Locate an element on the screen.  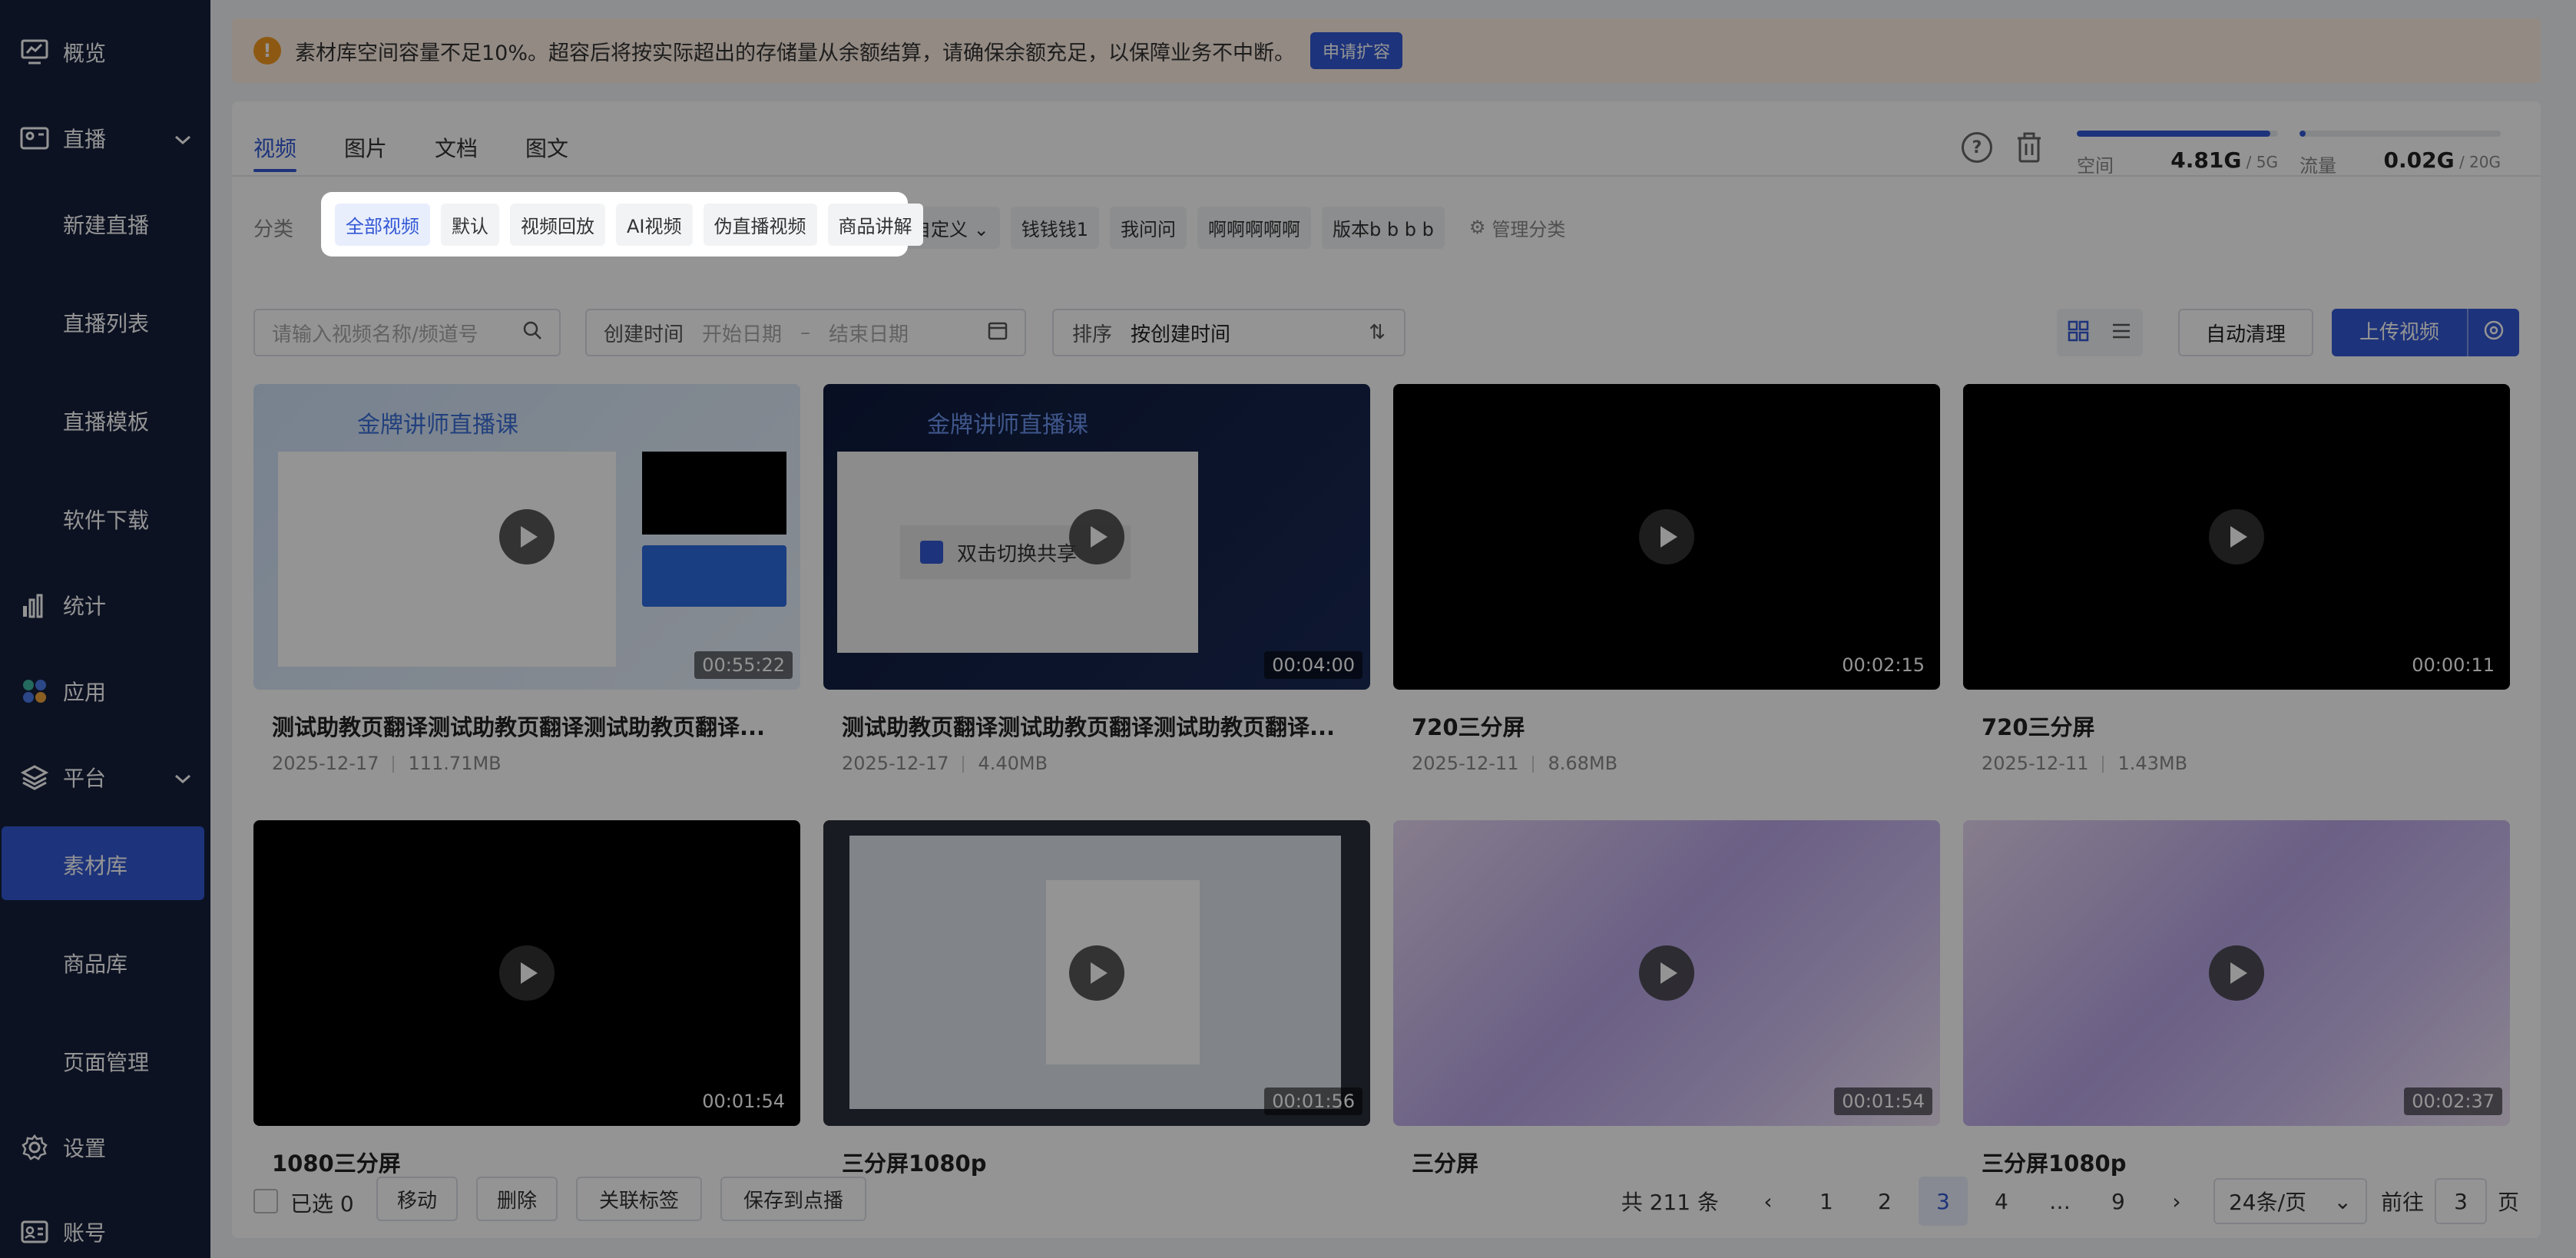
video-card: 00:01:54 1080三分屏 is located at coordinates (526, 999).